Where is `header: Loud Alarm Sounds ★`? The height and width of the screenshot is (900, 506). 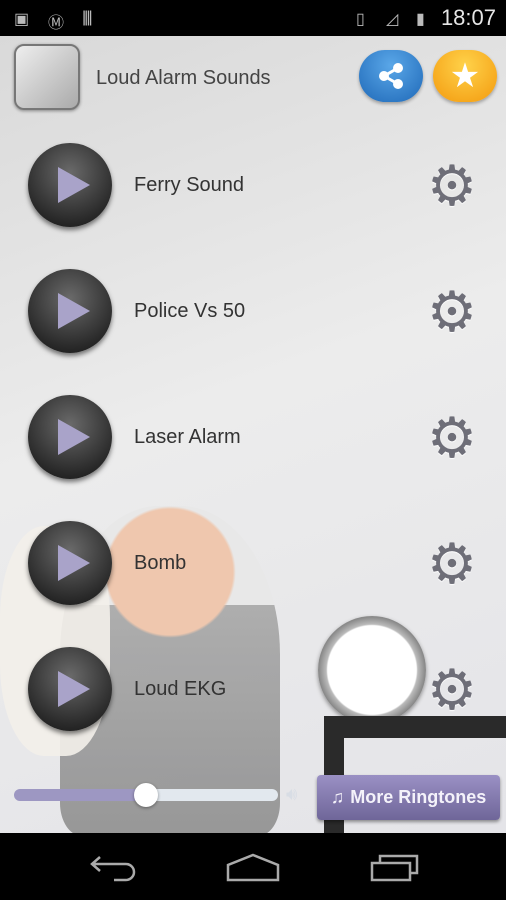
header: Loud Alarm Sounds ★ is located at coordinates (253, 76).